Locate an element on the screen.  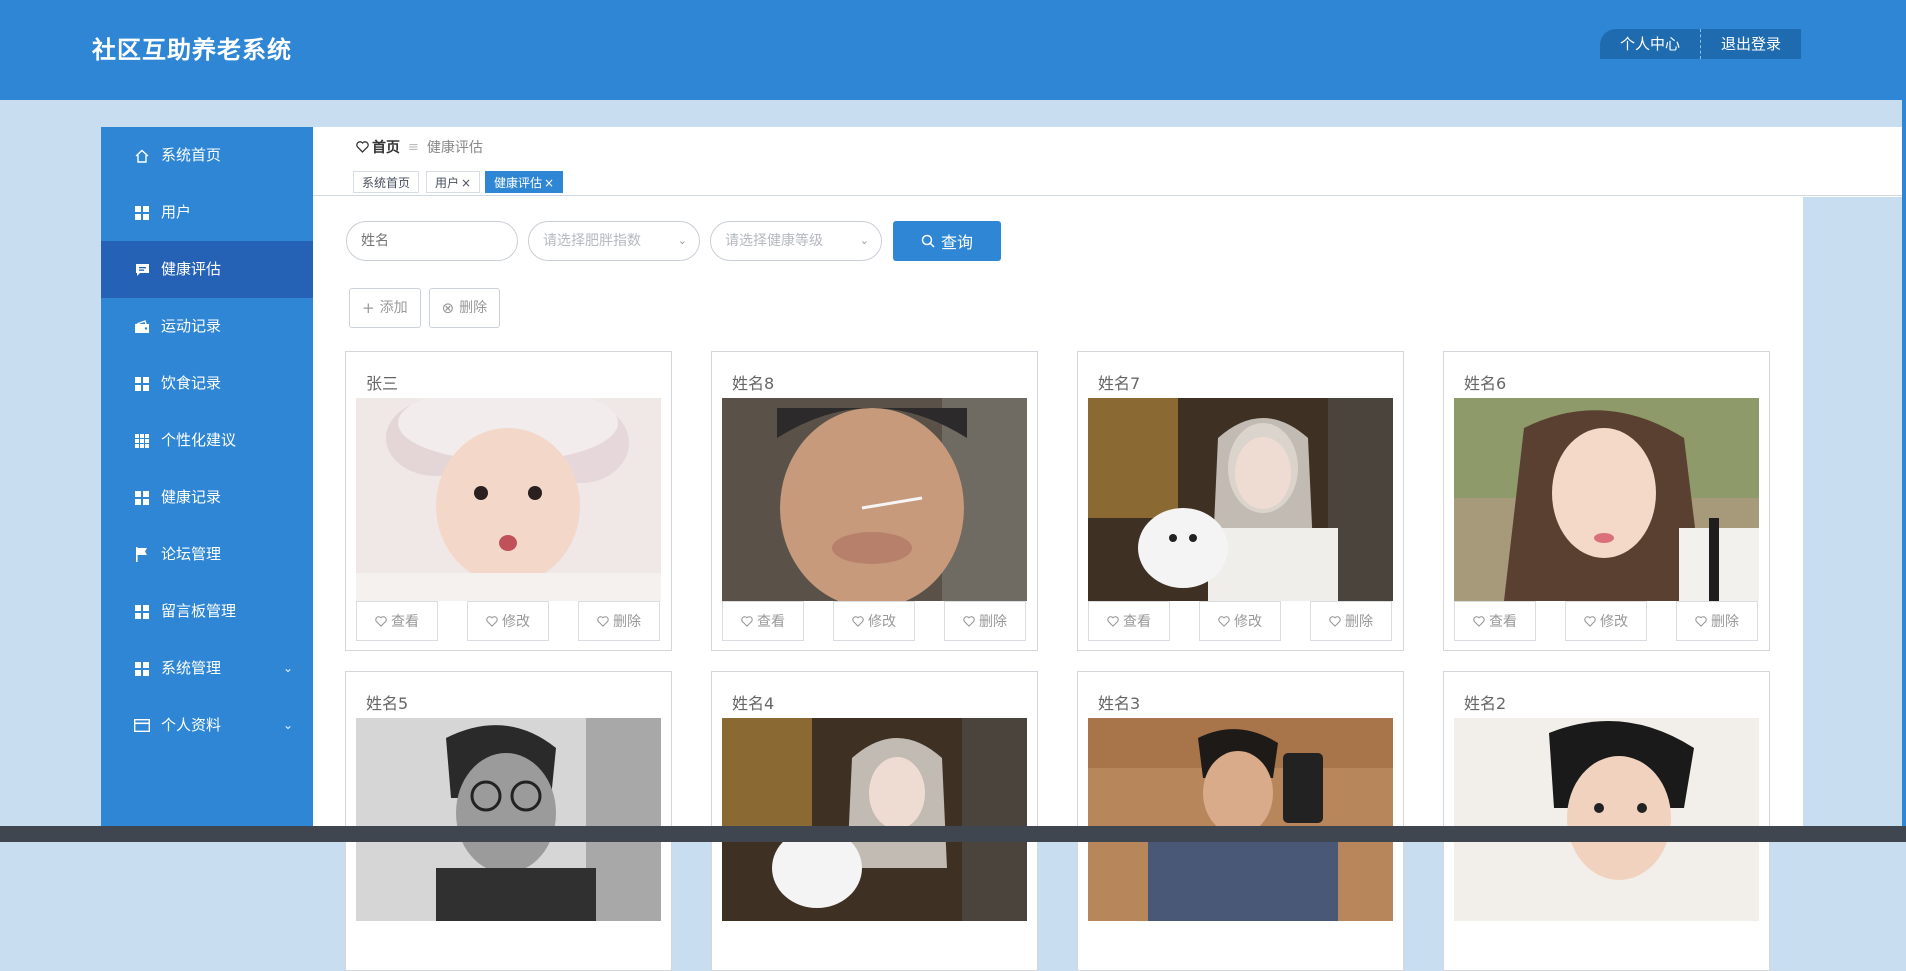
health-level-select: 请选择健康等级 ⌄ is located at coordinates (796, 241).